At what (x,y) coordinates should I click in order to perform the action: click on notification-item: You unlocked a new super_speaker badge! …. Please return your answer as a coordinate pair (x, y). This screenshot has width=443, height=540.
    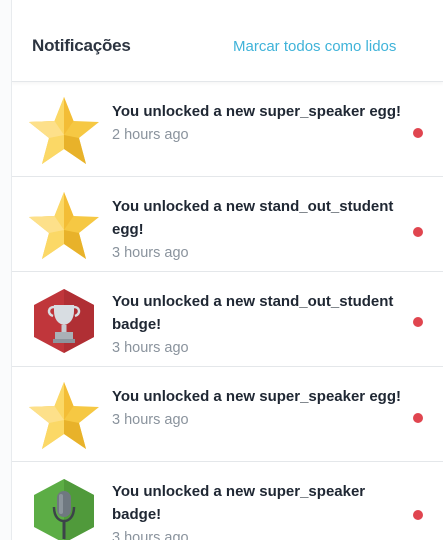
    Looking at the image, I should click on (227, 501).